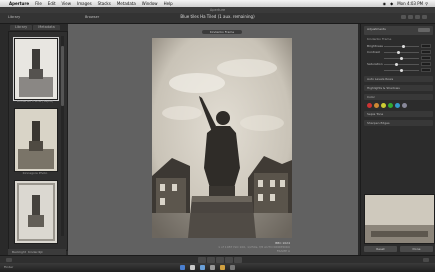 This screenshot has width=435, height=272. Describe the element at coordinates (398, 52) in the screenshot. I see `contrast-knob` at that location.